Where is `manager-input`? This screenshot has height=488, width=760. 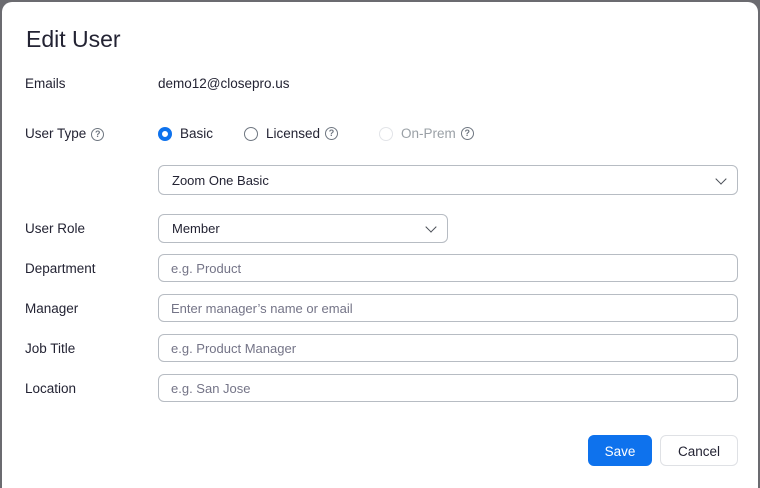 manager-input is located at coordinates (448, 308).